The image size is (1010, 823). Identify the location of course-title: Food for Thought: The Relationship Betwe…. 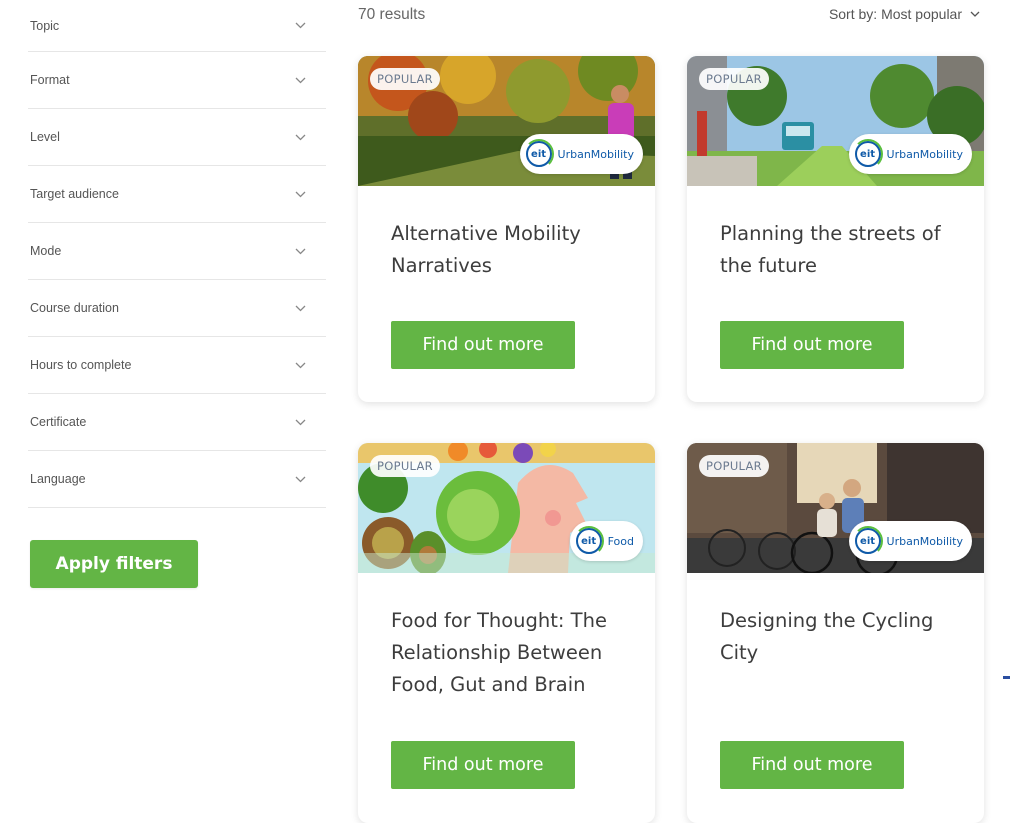
(507, 653).